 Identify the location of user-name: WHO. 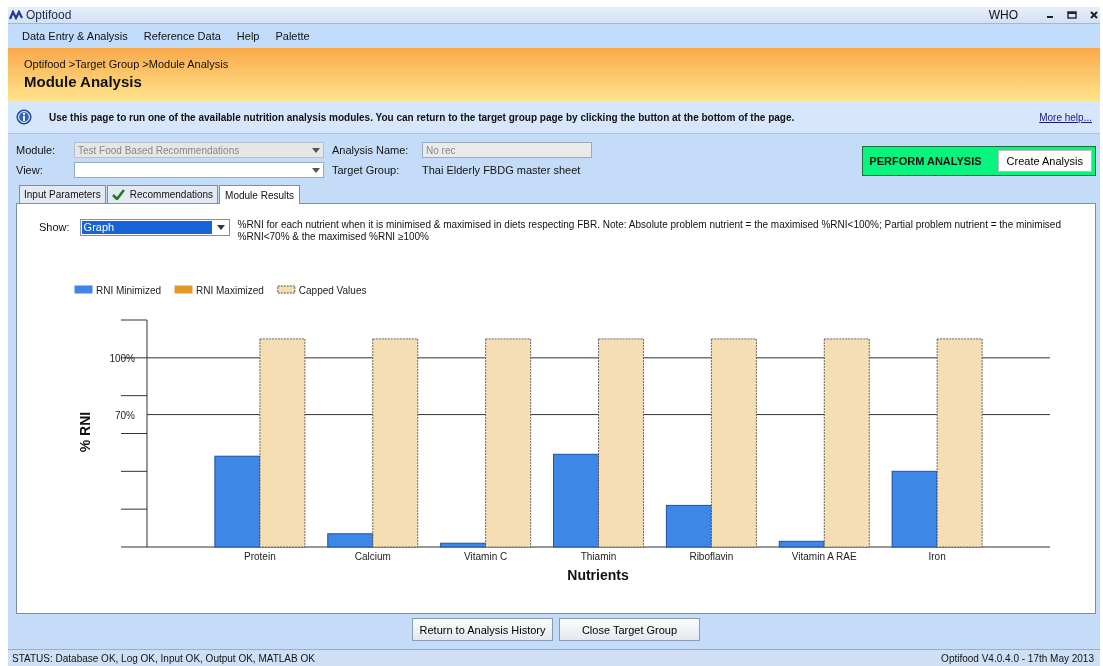
(1003, 15).